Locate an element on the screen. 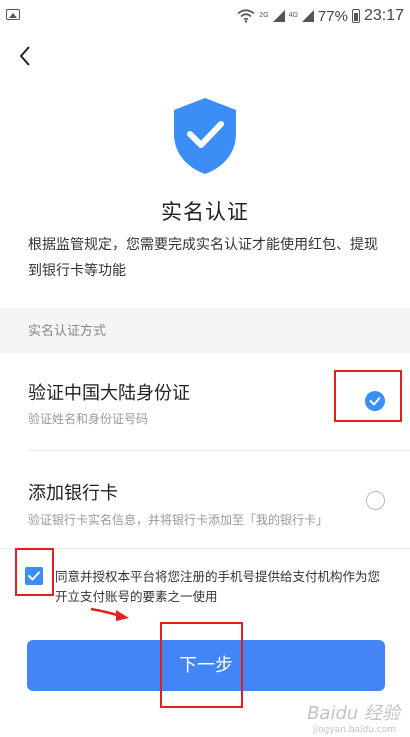  option-id-card: 验证中国大陆身份证 验证姓名和身份证号码 is located at coordinates (205, 401).